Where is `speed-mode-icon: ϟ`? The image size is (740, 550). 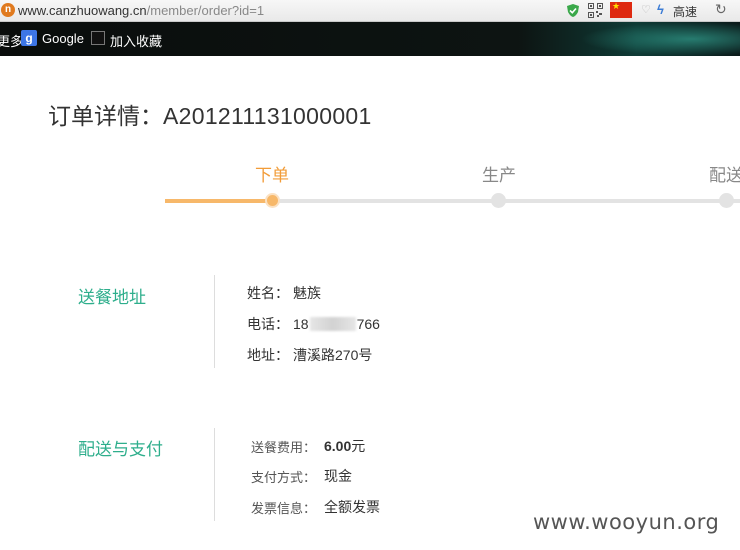
speed-mode-icon: ϟ is located at coordinates (660, 9).